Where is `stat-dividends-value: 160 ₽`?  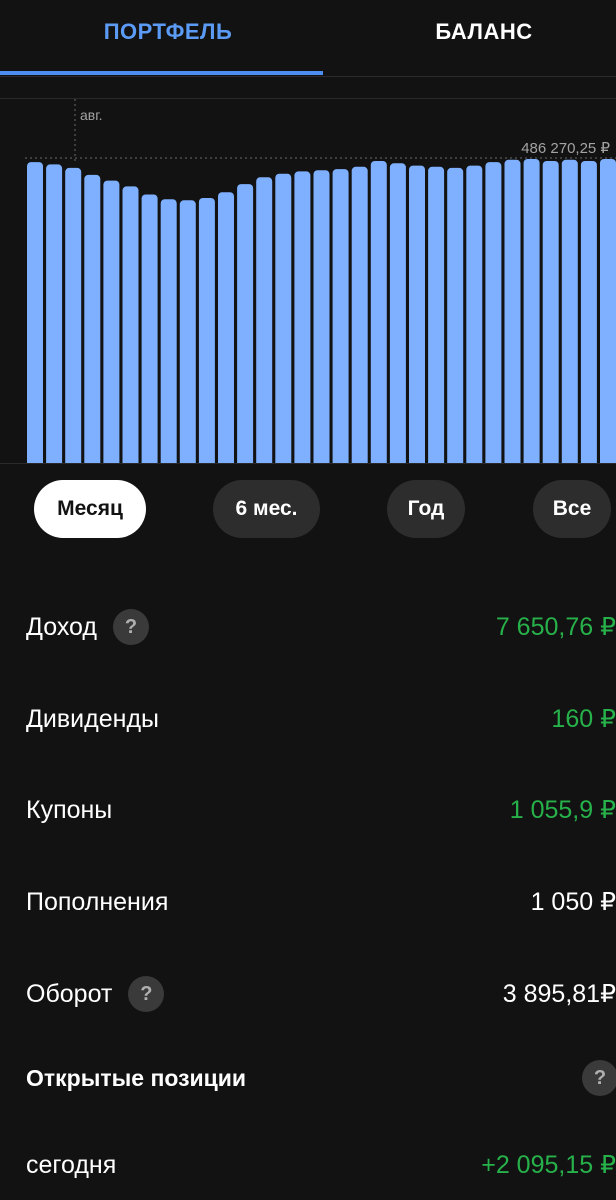 stat-dividends-value: 160 ₽ is located at coordinates (583, 719).